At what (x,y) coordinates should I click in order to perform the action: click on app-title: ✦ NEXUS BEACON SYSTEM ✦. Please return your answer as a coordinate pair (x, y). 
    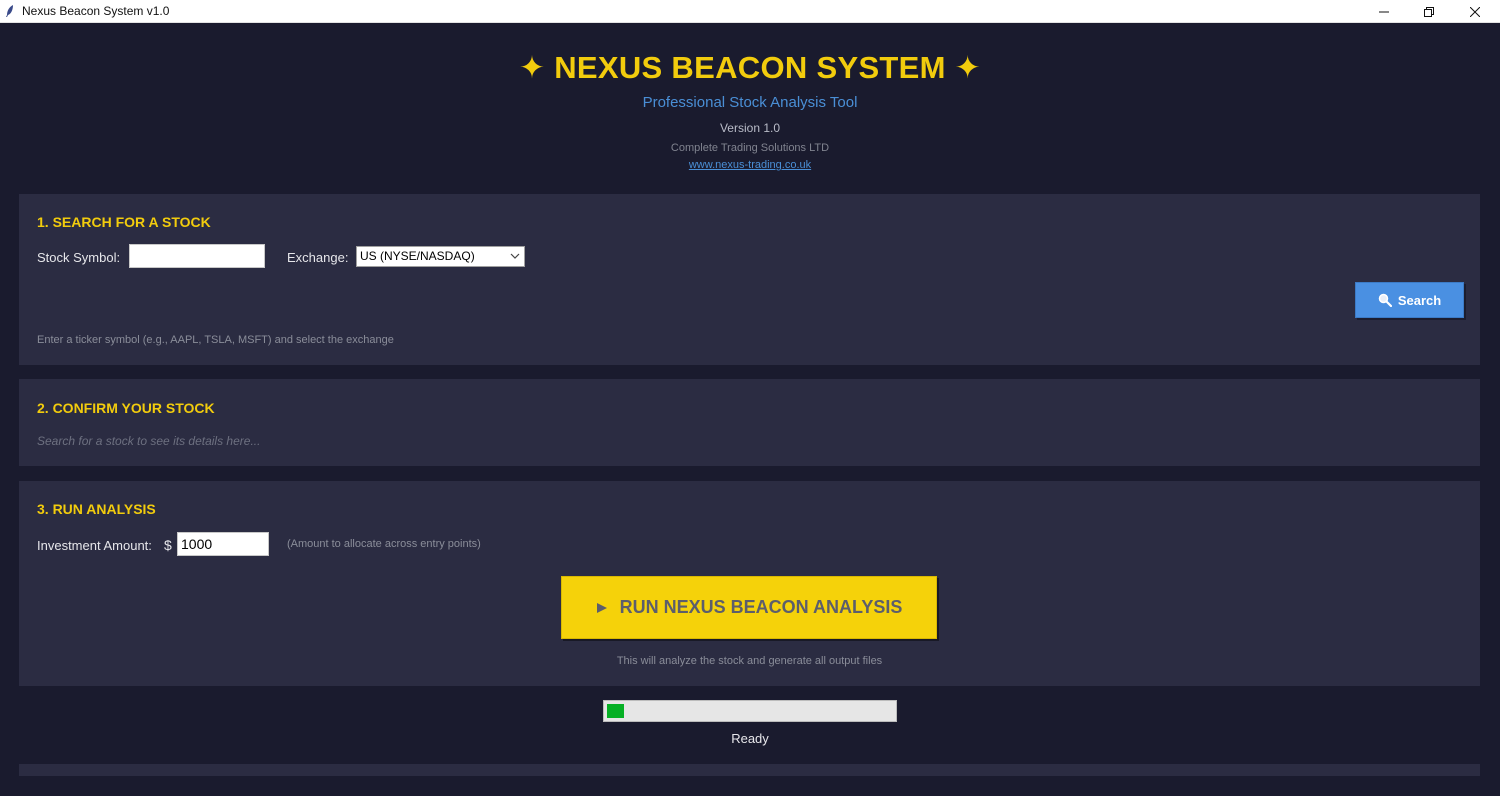
    Looking at the image, I should click on (750, 67).